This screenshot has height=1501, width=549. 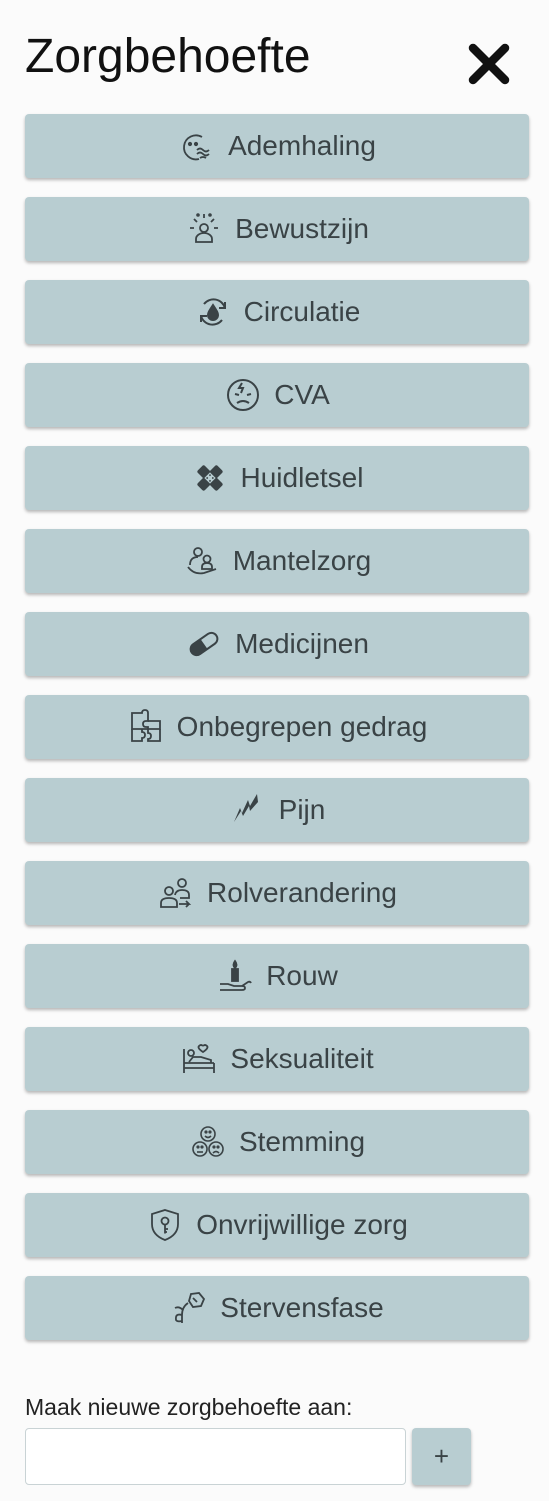 I want to click on close-icon, so click(x=489, y=64).